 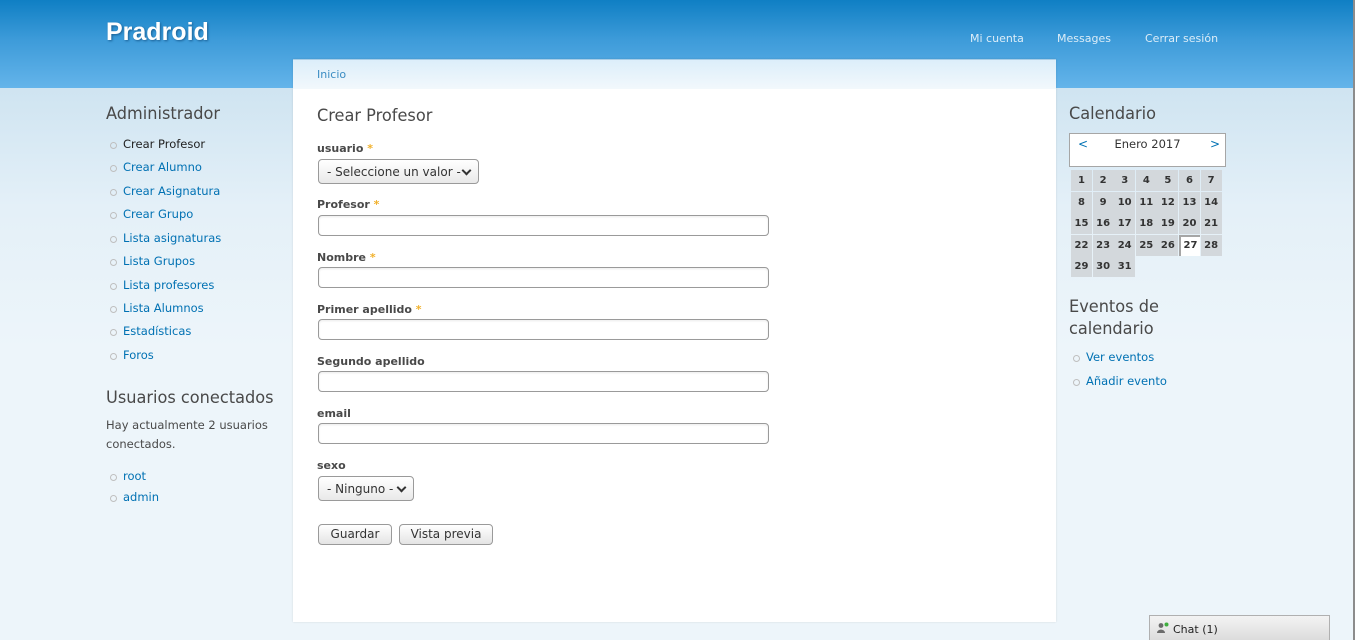 What do you see at coordinates (1168, 180) in the screenshot?
I see `calendar-day: 5` at bounding box center [1168, 180].